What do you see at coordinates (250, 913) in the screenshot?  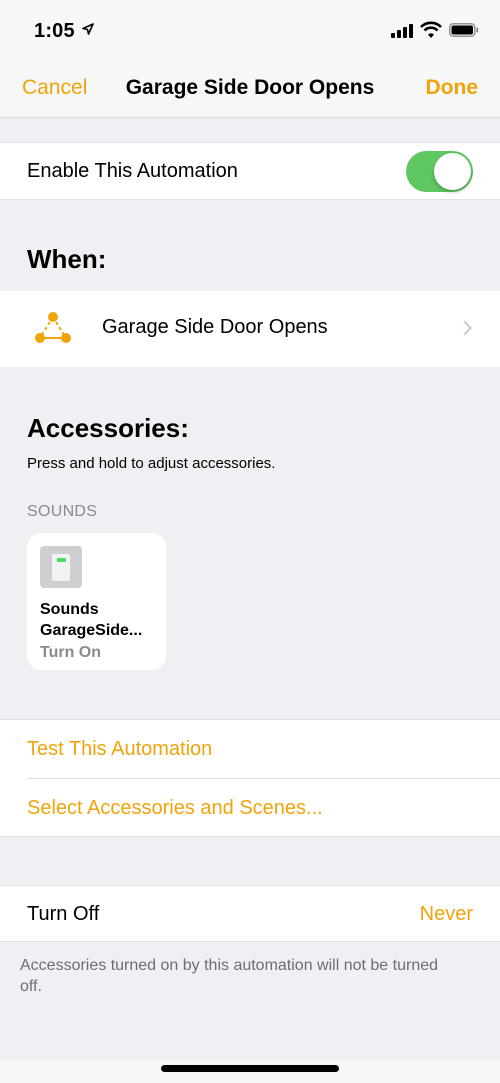 I see `turn-off-row: Turn Off Never` at bounding box center [250, 913].